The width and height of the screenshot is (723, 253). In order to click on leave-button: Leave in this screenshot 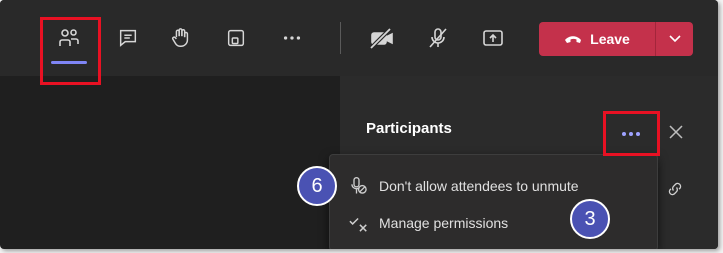, I will do `click(597, 39)`.